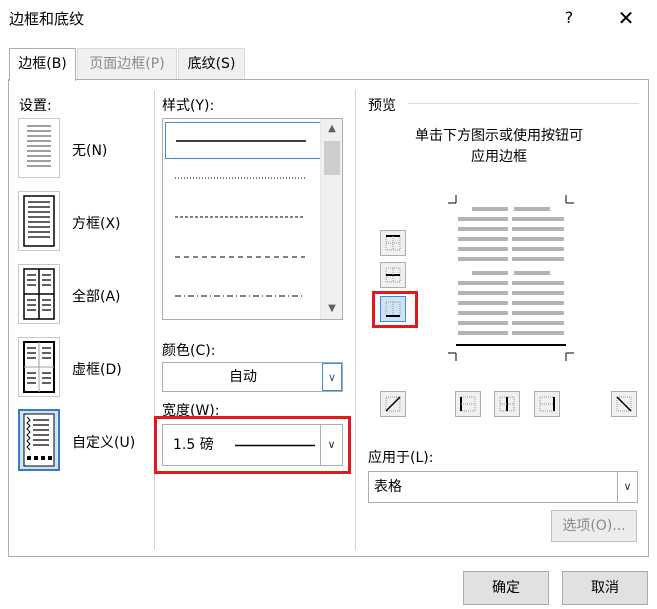 The image size is (657, 609). Describe the element at coordinates (243, 217) in the screenshot. I see `style-fine-dashed` at that location.